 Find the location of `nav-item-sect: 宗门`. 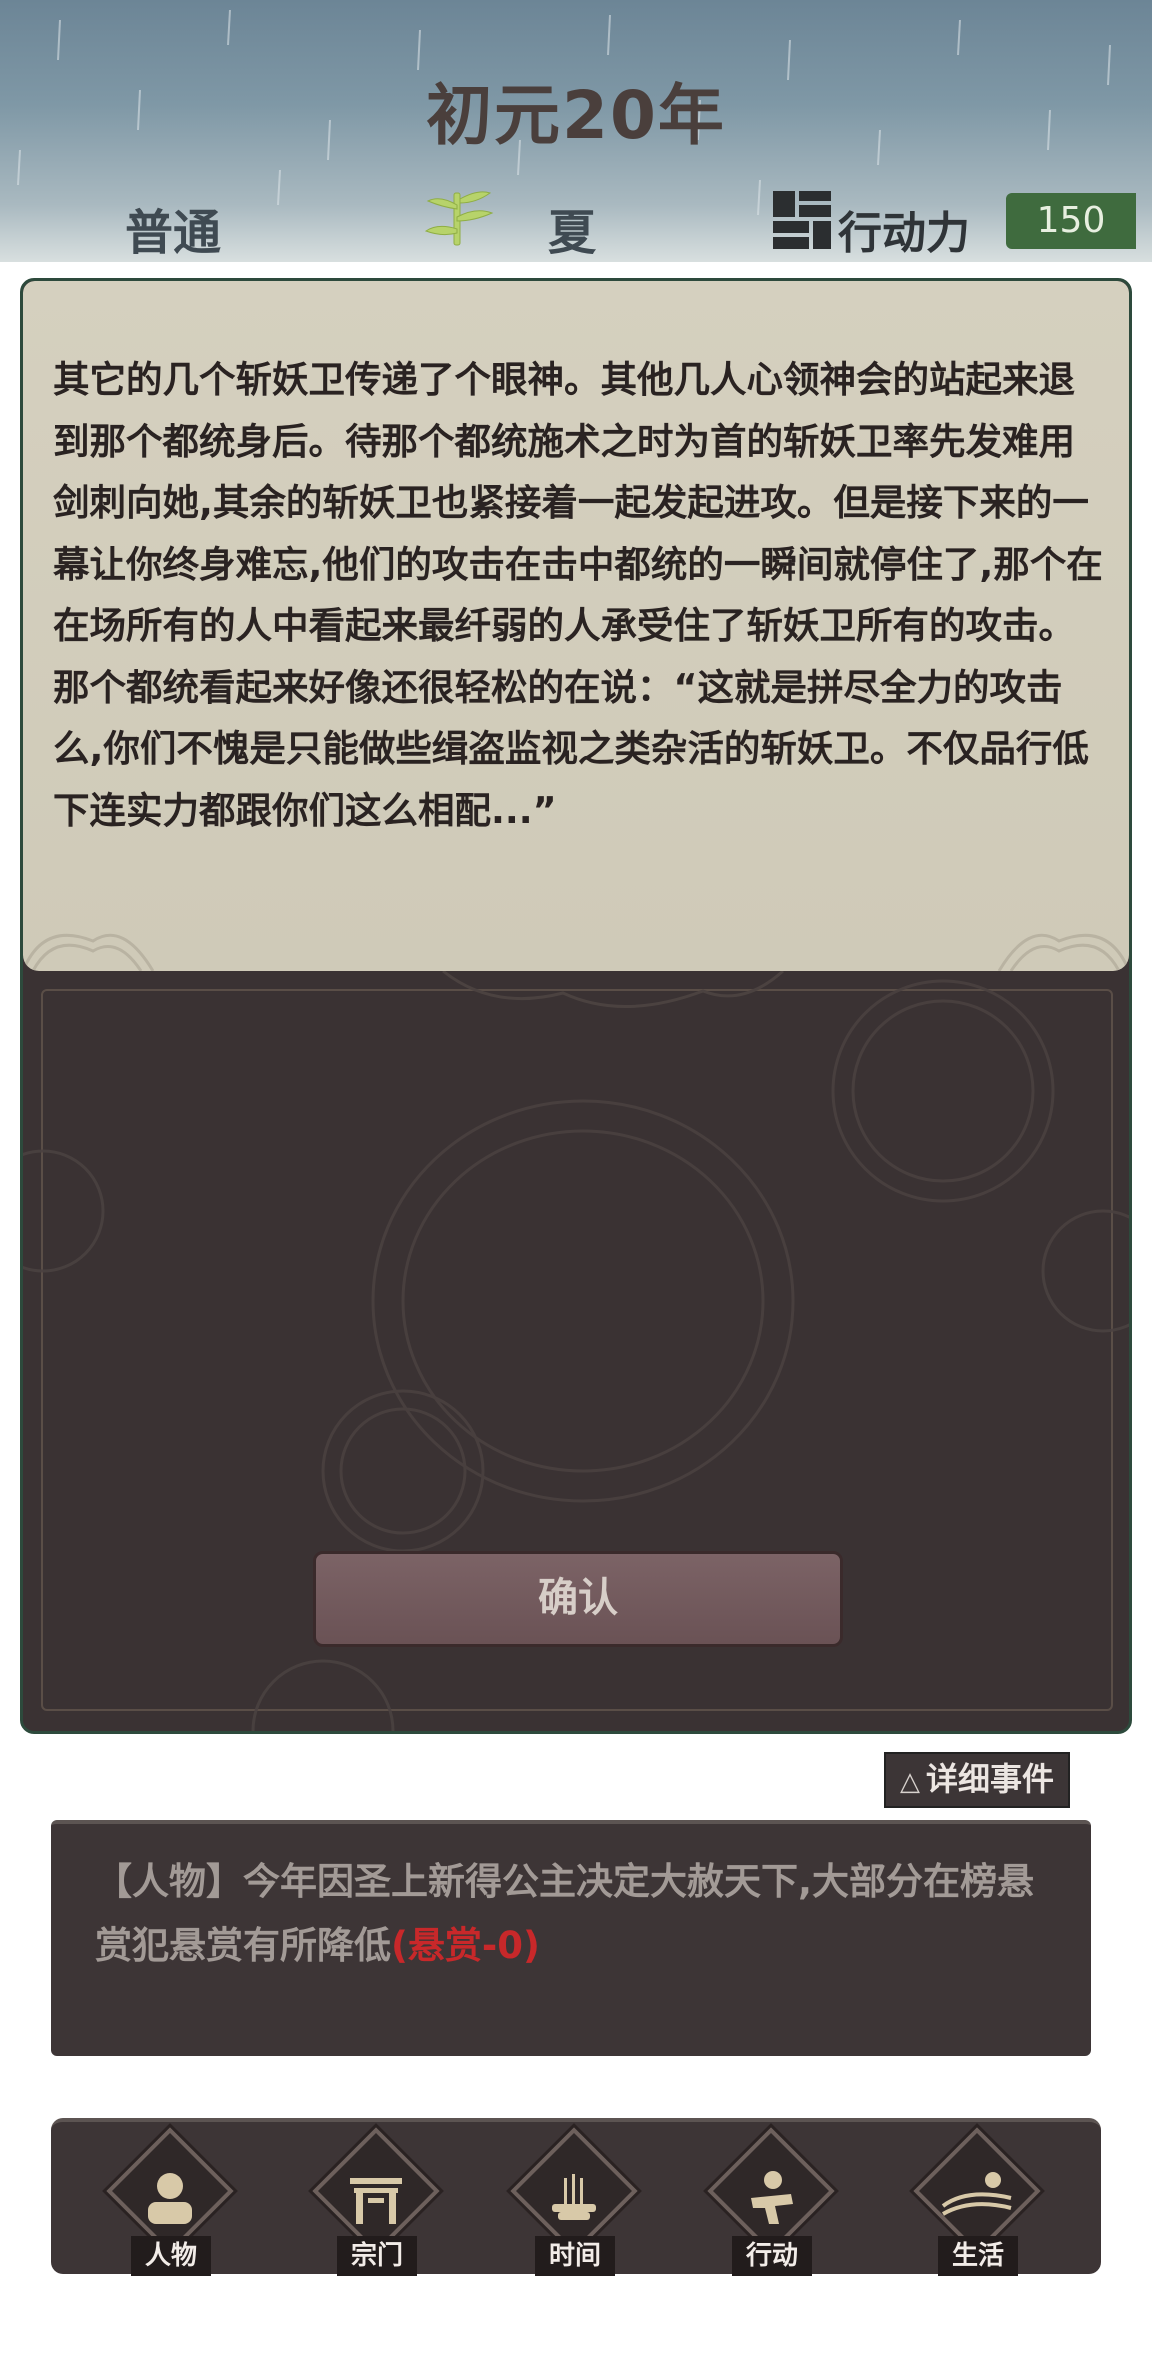

nav-item-sect: 宗门 is located at coordinates (376, 2201).